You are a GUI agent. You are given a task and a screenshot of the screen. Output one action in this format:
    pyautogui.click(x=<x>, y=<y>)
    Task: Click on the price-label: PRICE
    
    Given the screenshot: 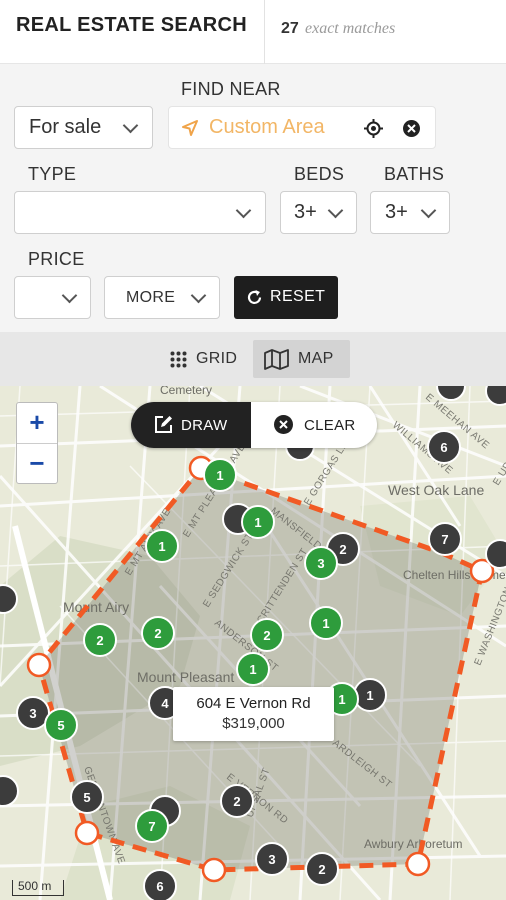 What is the action you would take?
    pyautogui.click(x=56, y=259)
    